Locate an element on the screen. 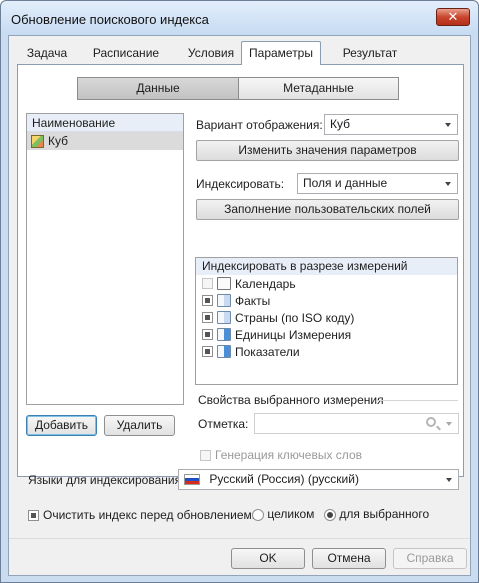 The height and width of the screenshot is (583, 479). clear-index-label: Очистить индекс перед обновлением: is located at coordinates (149, 515).